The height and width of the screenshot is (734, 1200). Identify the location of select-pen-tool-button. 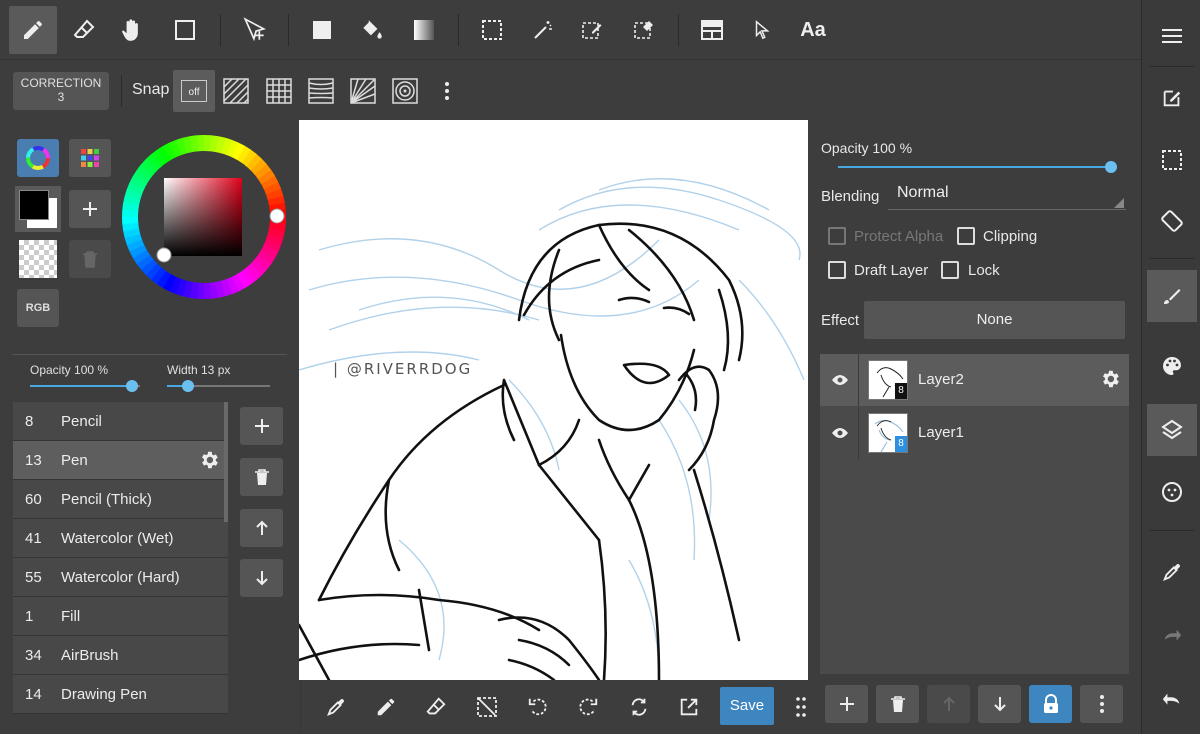
(592, 30).